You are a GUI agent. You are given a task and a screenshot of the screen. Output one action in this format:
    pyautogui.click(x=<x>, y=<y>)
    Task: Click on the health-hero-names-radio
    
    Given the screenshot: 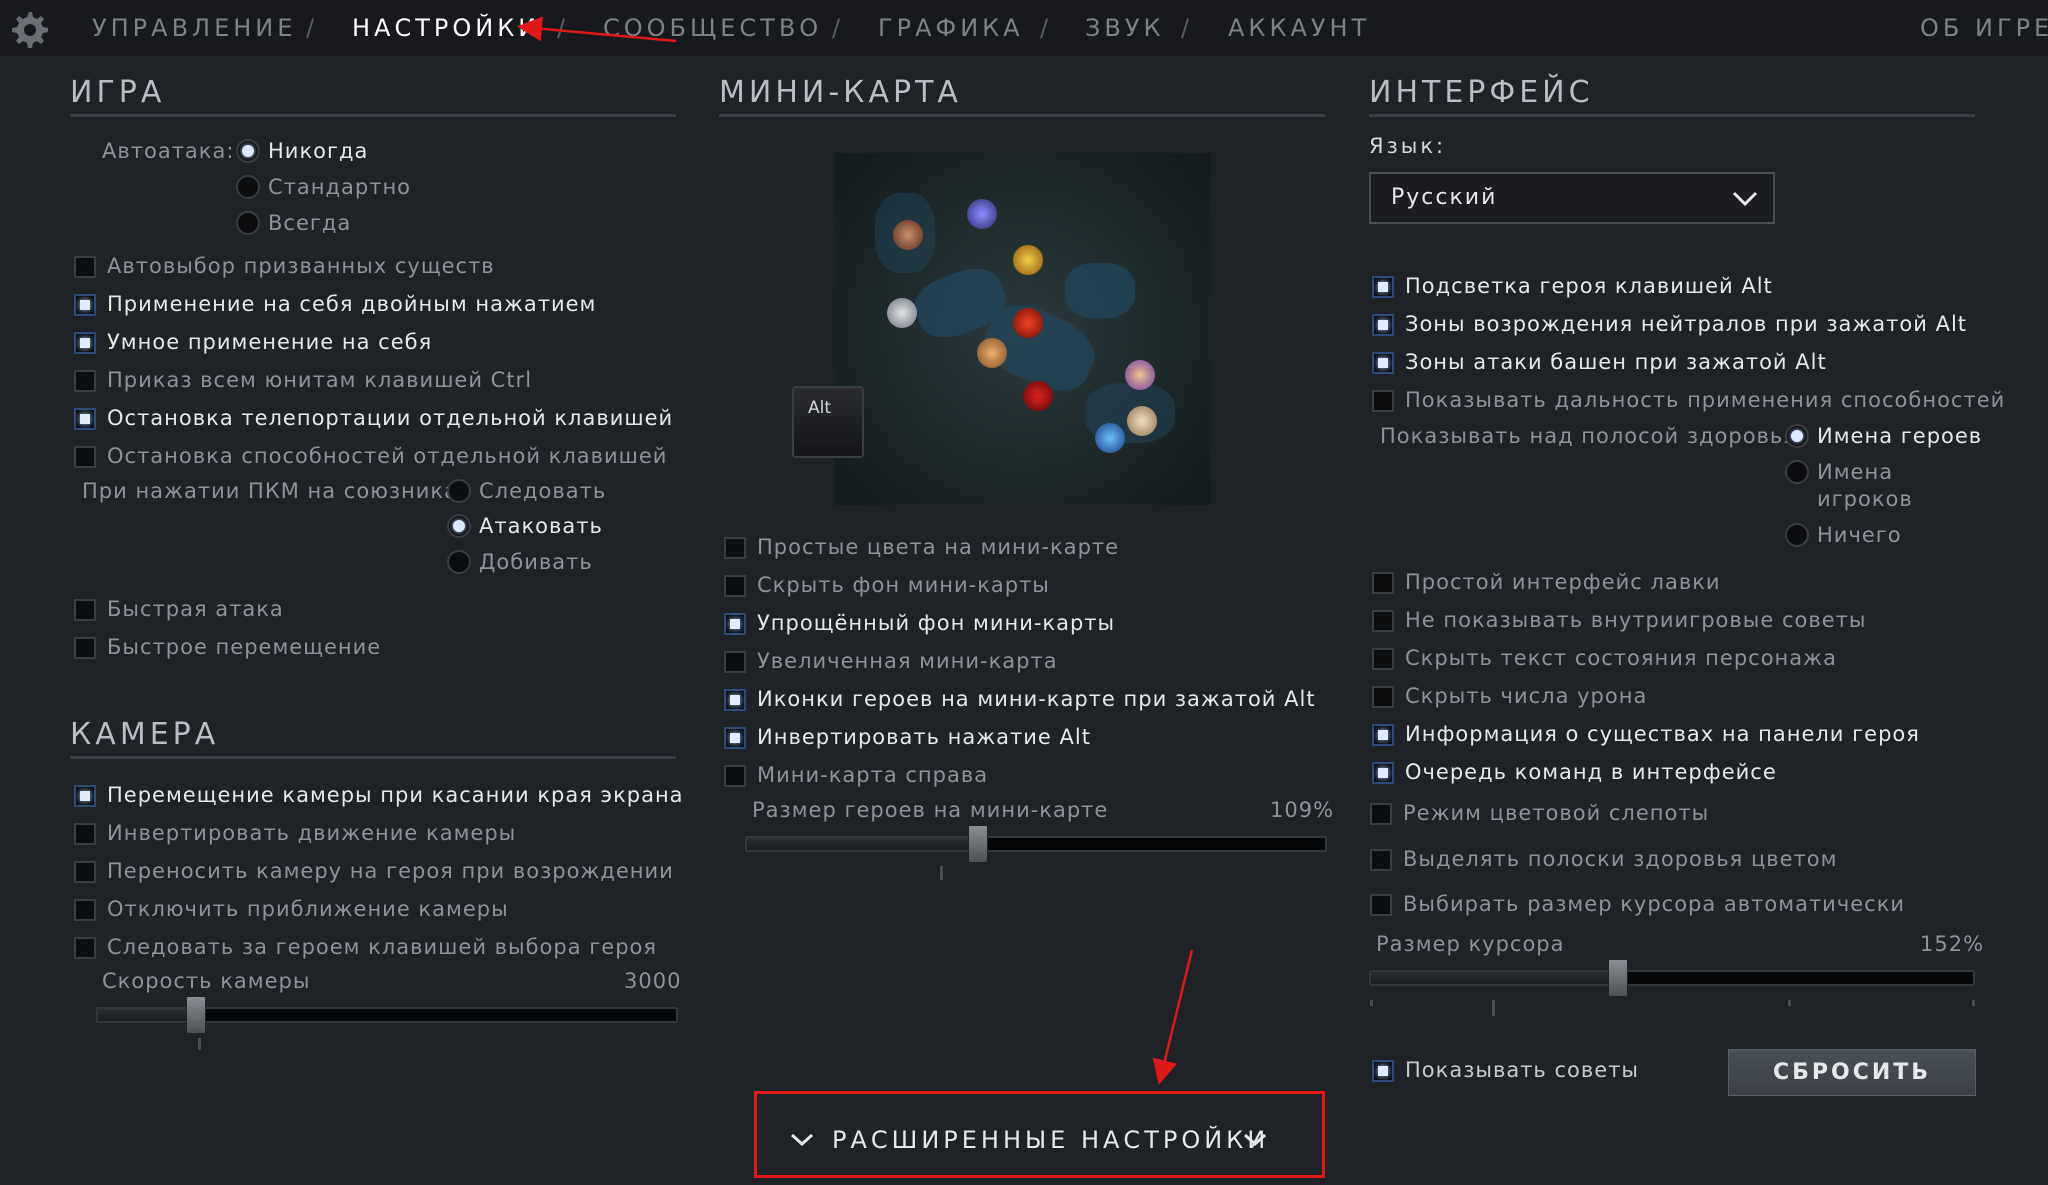 What is the action you would take?
    pyautogui.click(x=1797, y=436)
    